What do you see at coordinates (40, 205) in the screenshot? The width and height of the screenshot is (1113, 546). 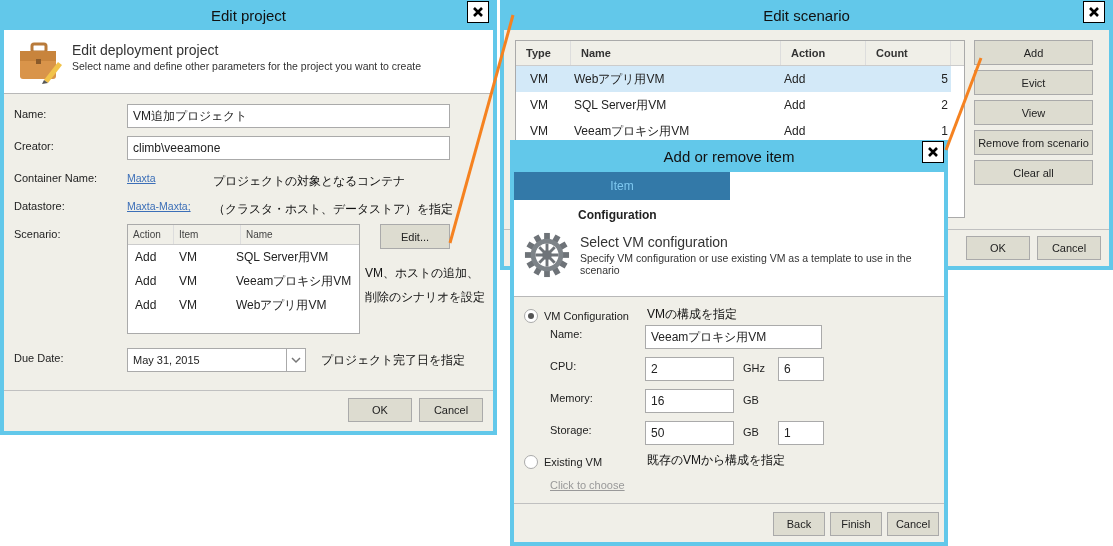 I see `field-label: Datastore:` at bounding box center [40, 205].